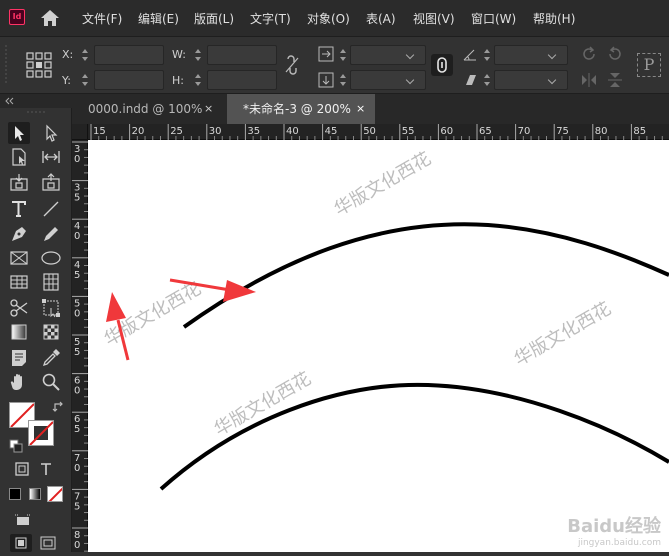  I want to click on pen-tool-icon, so click(19, 234).